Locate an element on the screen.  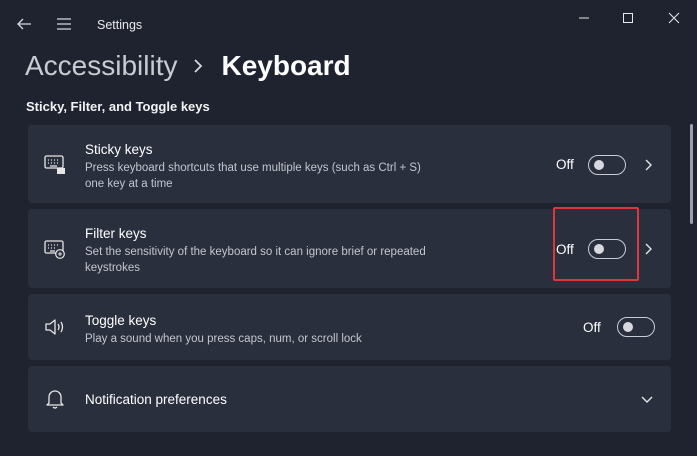
chevron-down-icon is located at coordinates (647, 400).